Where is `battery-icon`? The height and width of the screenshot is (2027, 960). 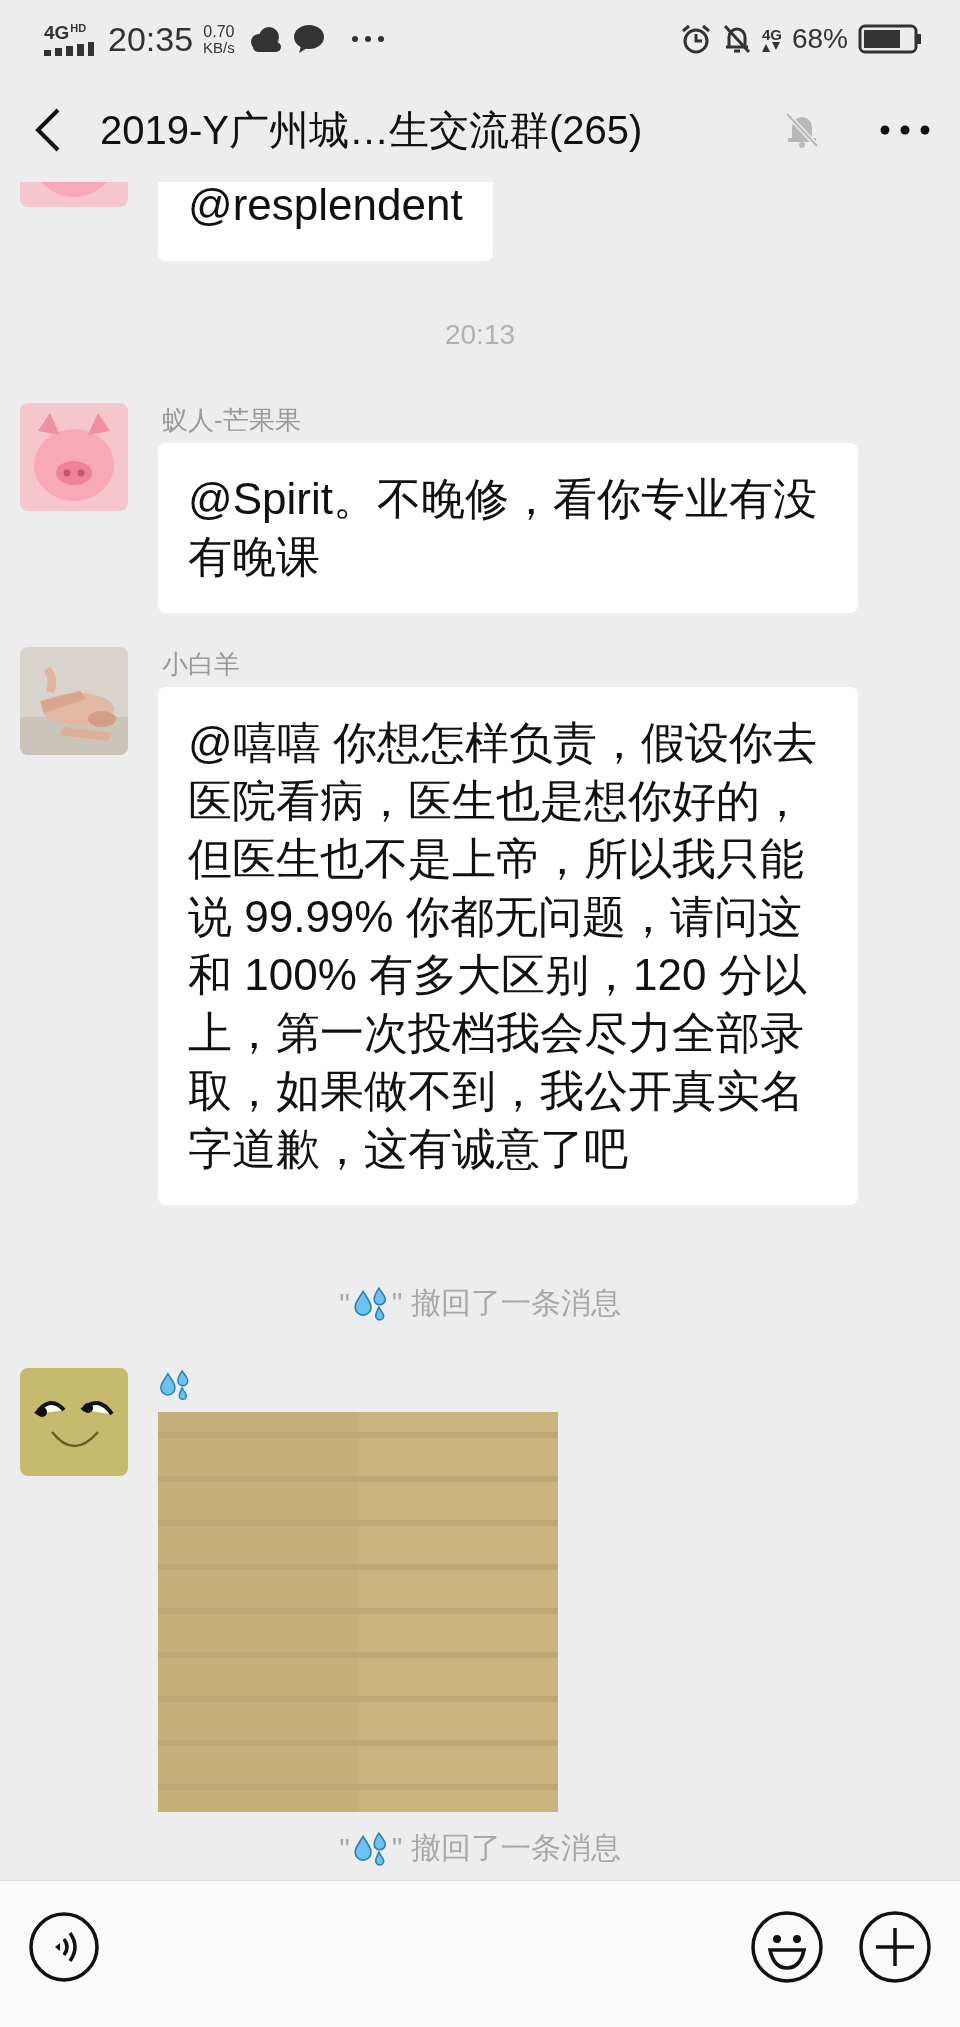
battery-icon is located at coordinates (890, 39).